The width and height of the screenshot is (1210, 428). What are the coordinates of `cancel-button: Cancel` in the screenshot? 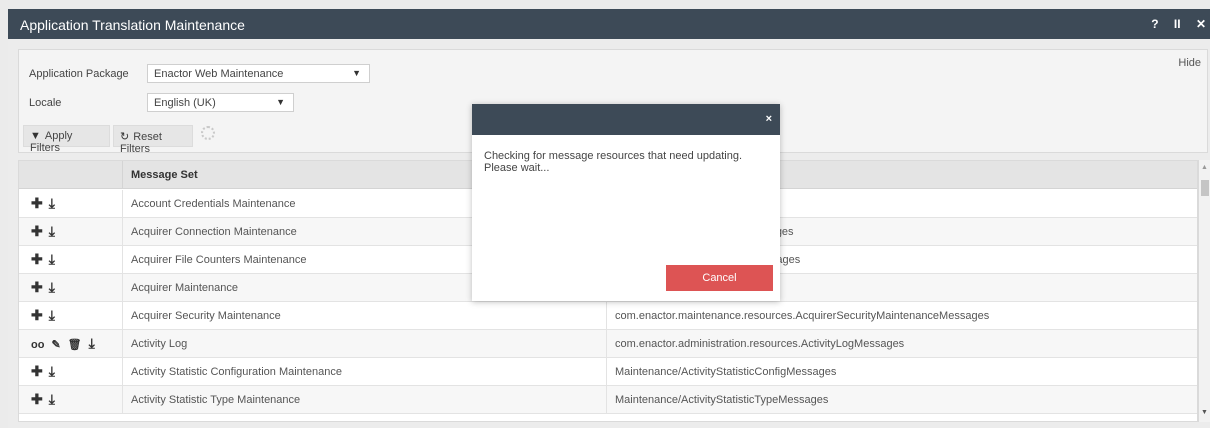 It's located at (719, 278).